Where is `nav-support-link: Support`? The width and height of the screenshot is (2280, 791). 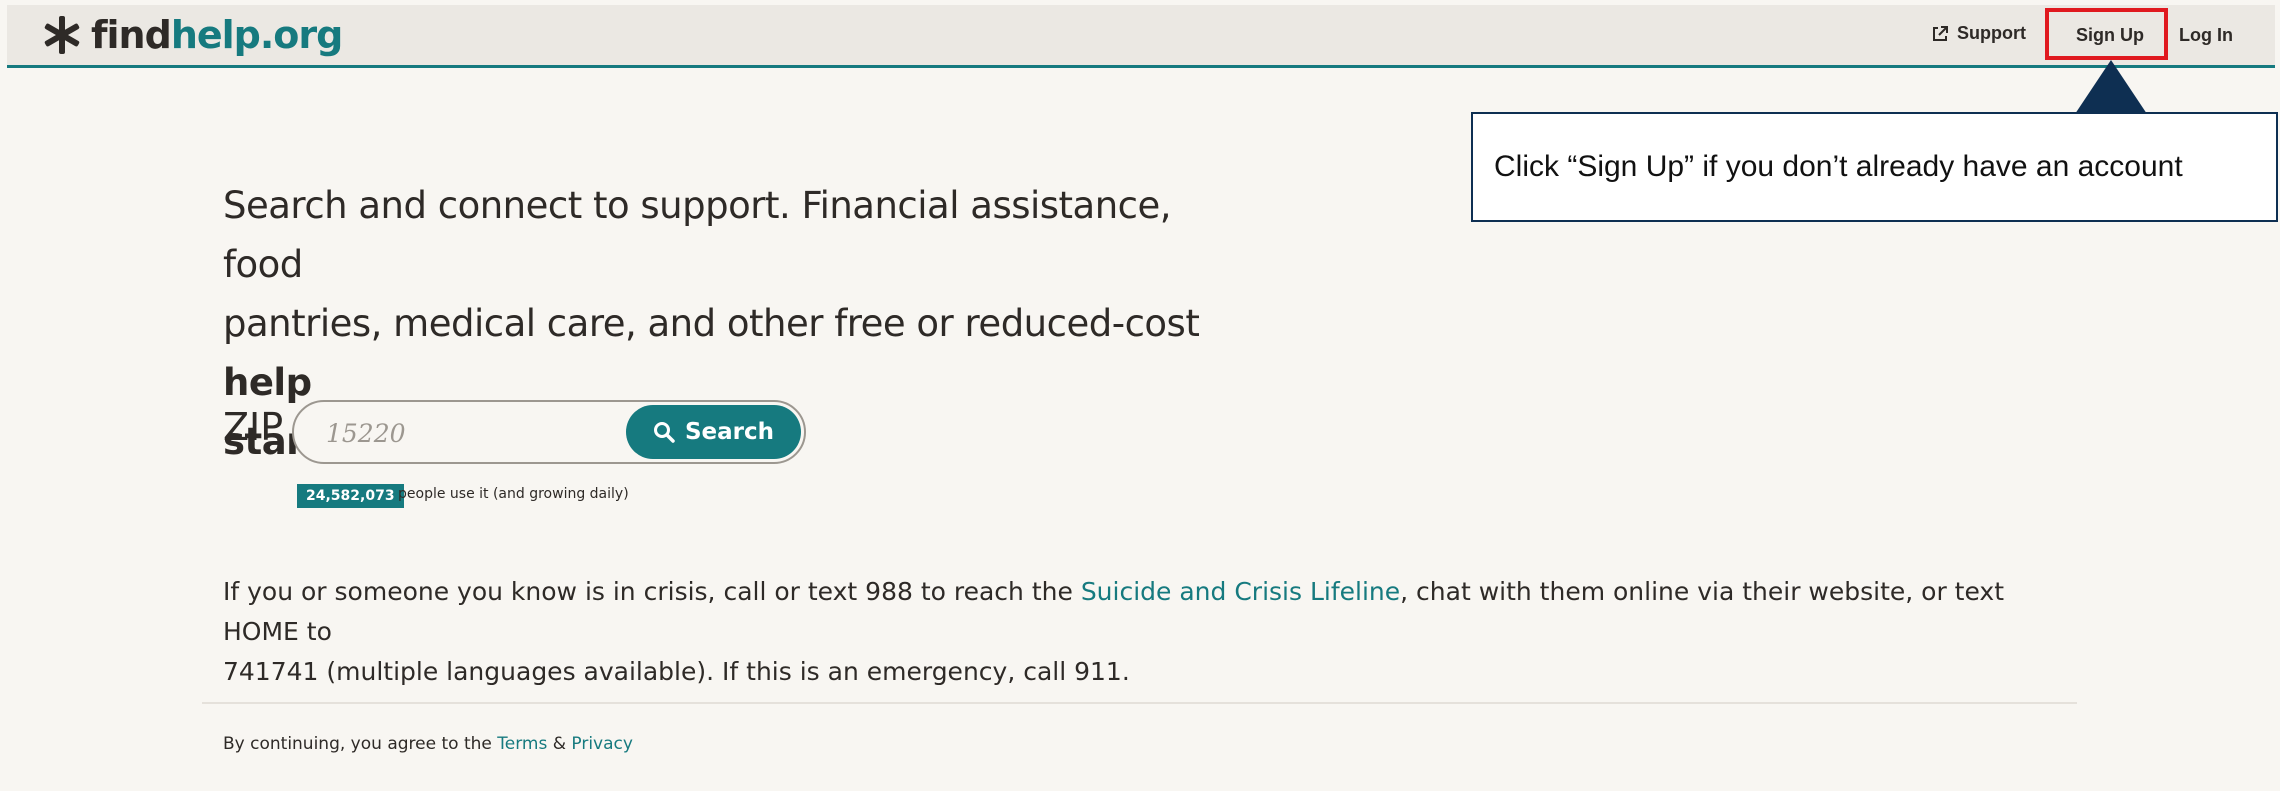 nav-support-link: Support is located at coordinates (1978, 33).